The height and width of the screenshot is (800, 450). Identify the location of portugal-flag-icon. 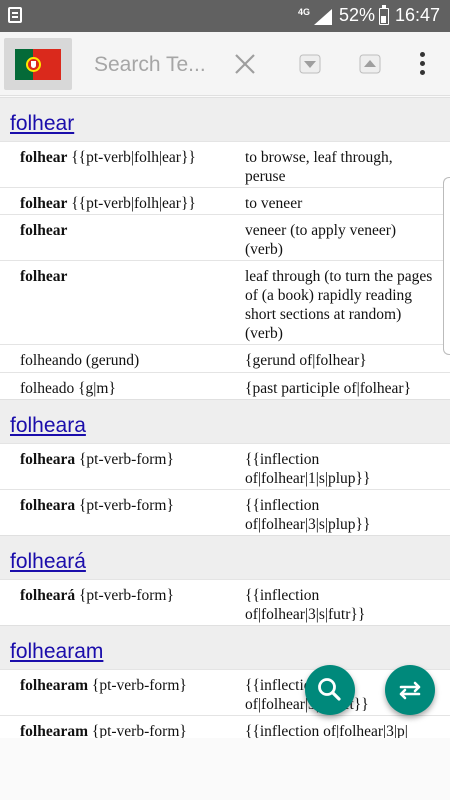
(38, 64).